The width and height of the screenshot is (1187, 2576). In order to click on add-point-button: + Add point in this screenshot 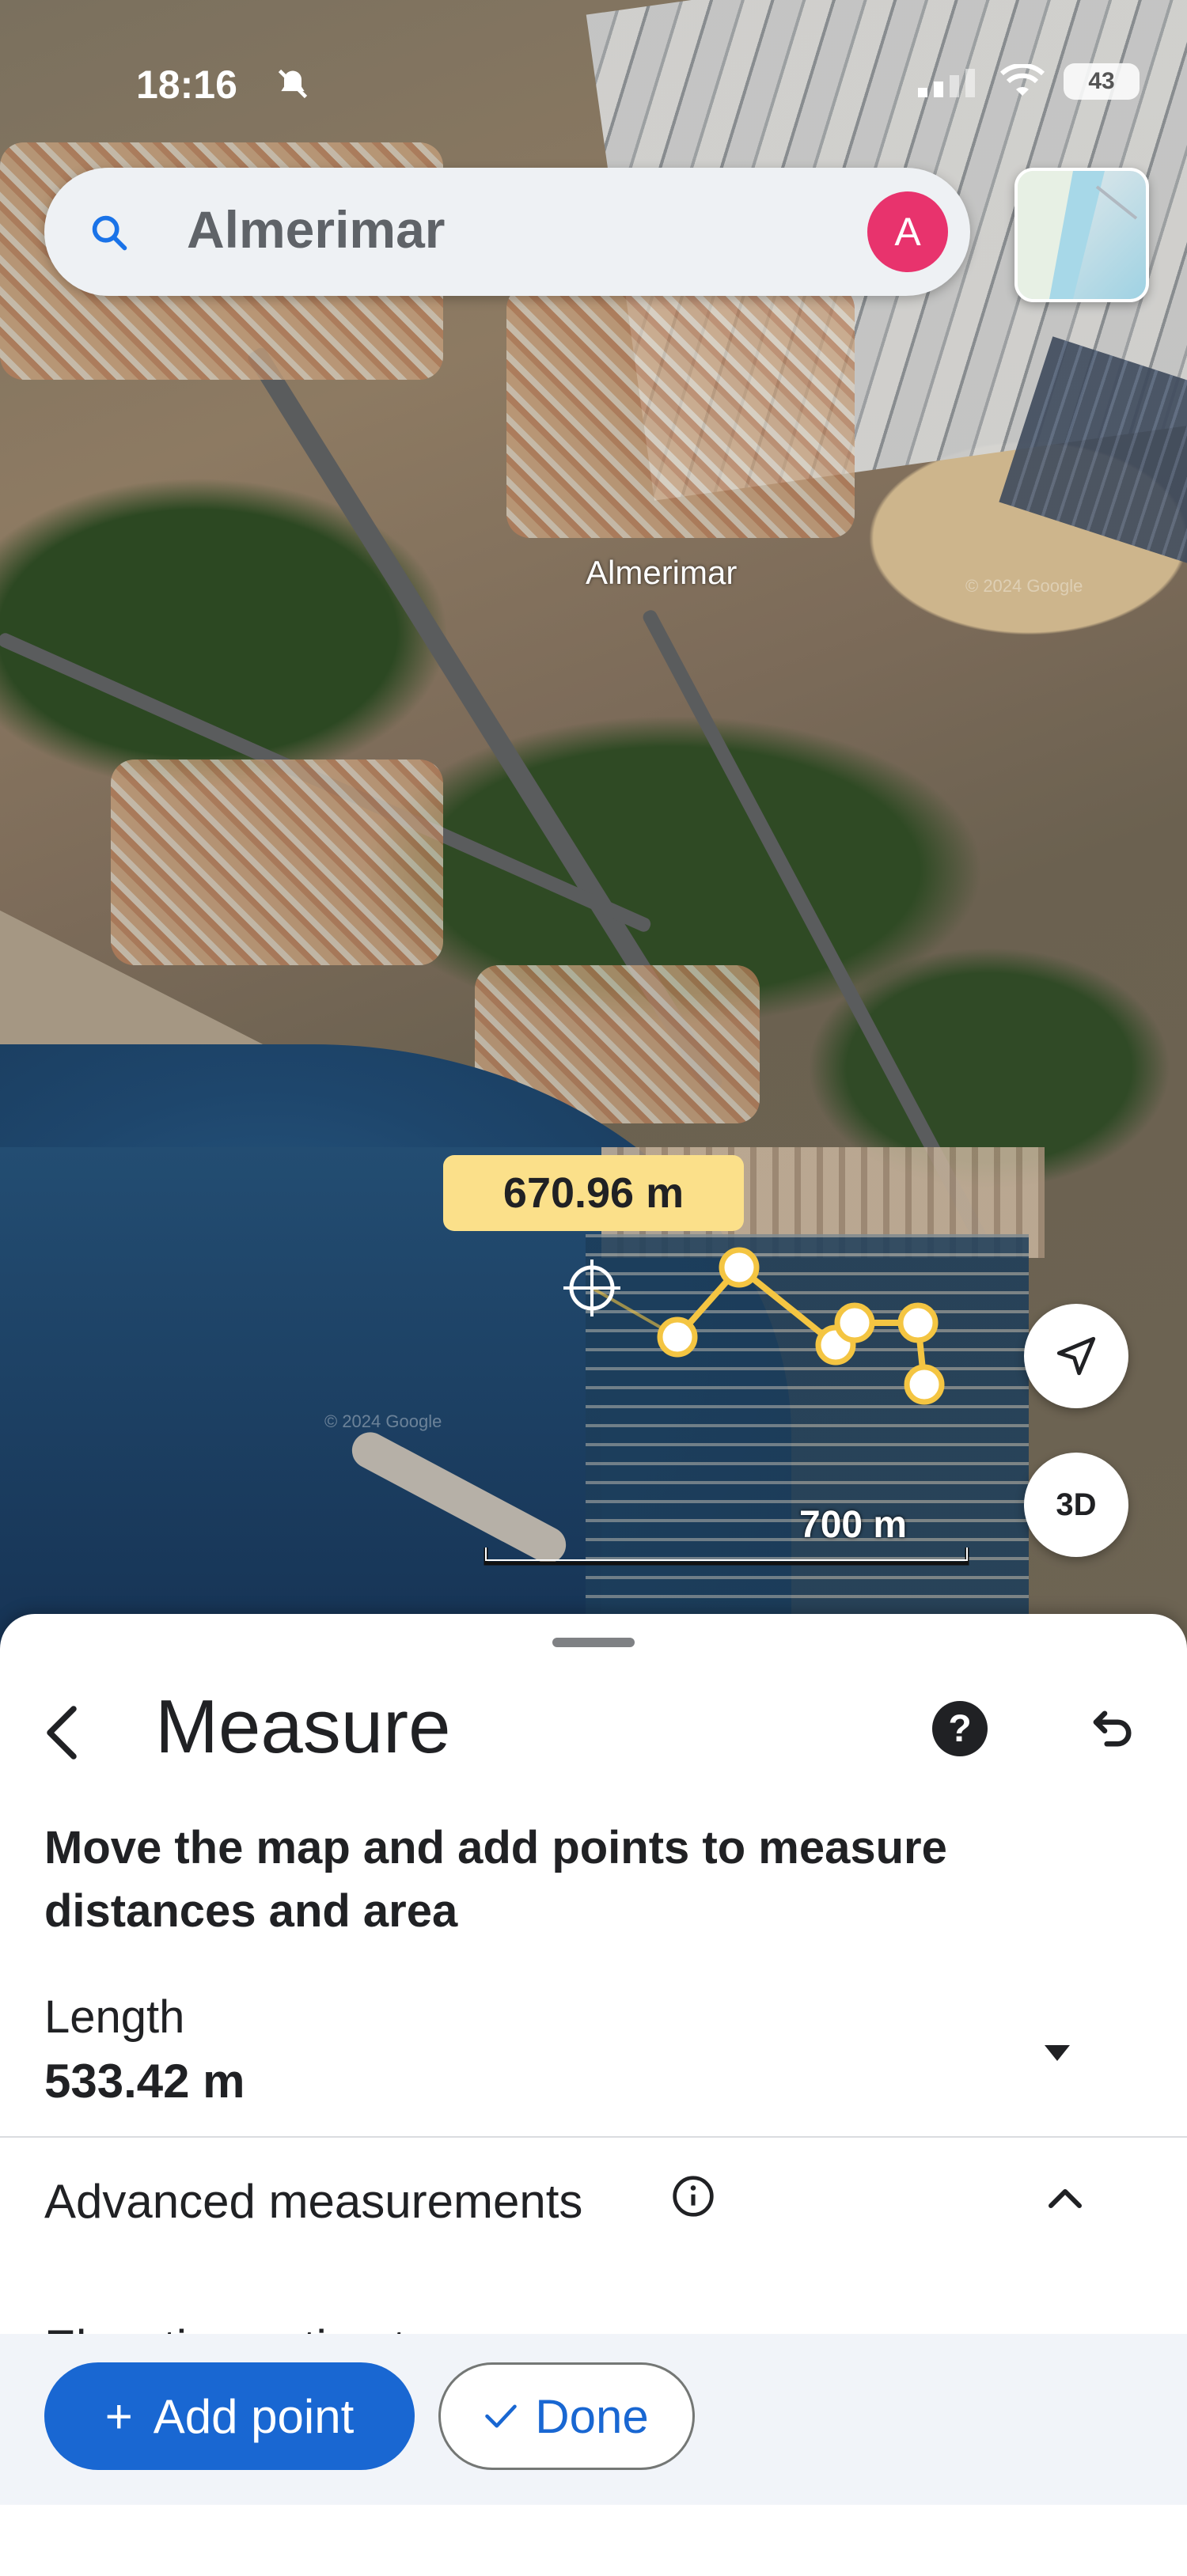, I will do `click(229, 2416)`.